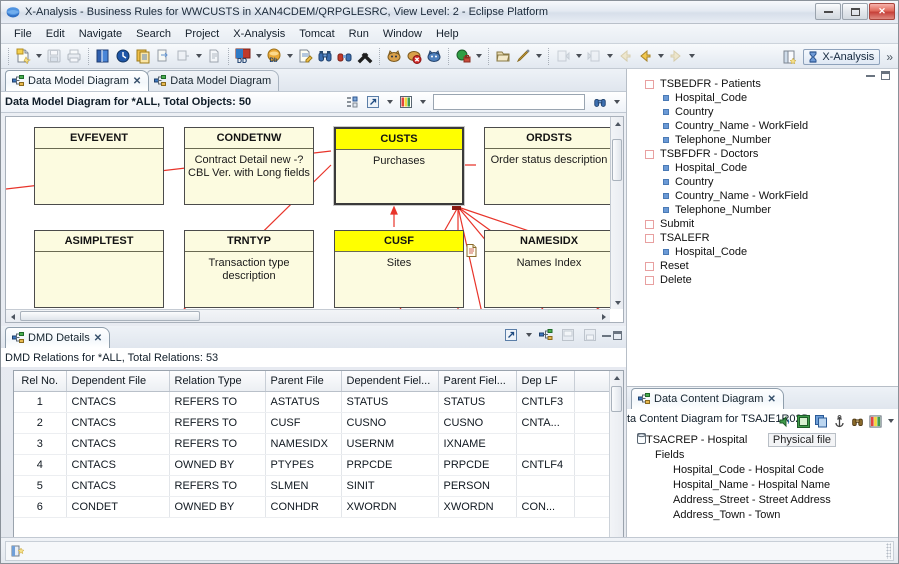 This screenshot has height=564, width=899. What do you see at coordinates (528, 335) in the screenshot?
I see `dmd-view-dropdown-arrow-icon` at bounding box center [528, 335].